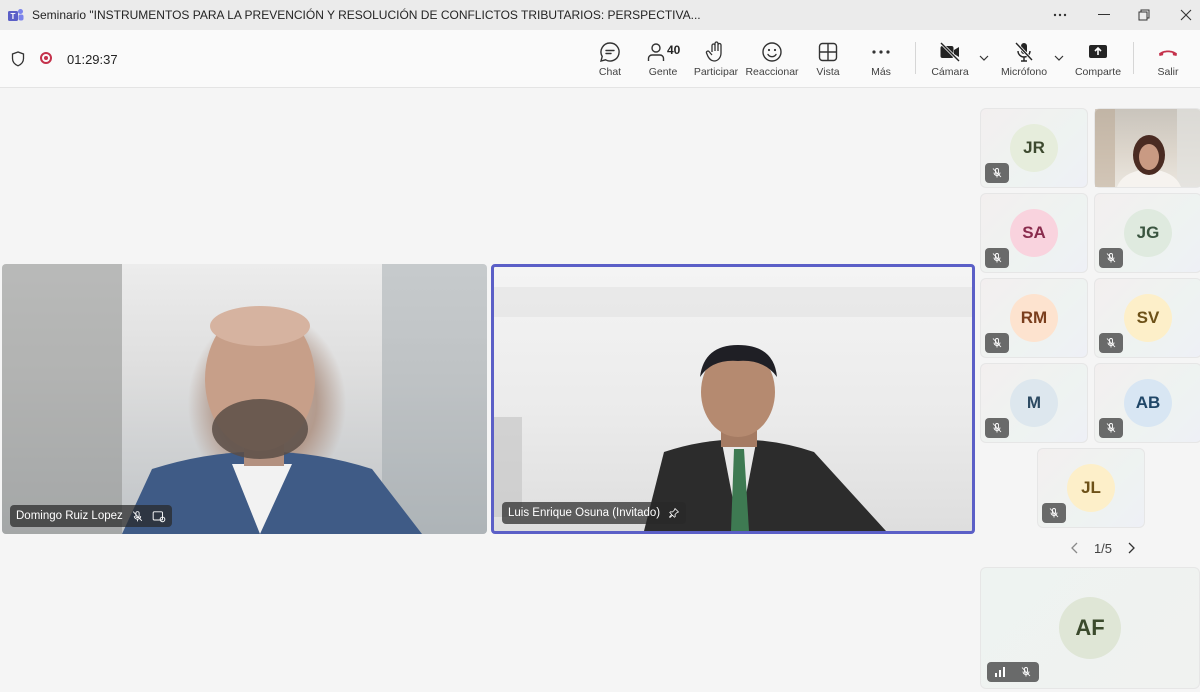 This screenshot has width=1200, height=692. I want to click on react-label: Reaccionar, so click(772, 72).